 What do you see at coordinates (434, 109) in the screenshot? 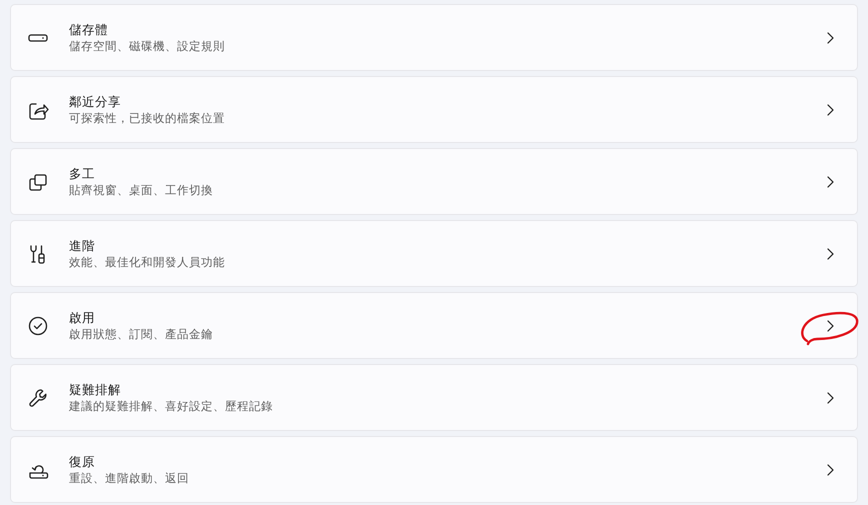
I see `settings-item: 鄰近分享 可探索性，已接收的檔案位置` at bounding box center [434, 109].